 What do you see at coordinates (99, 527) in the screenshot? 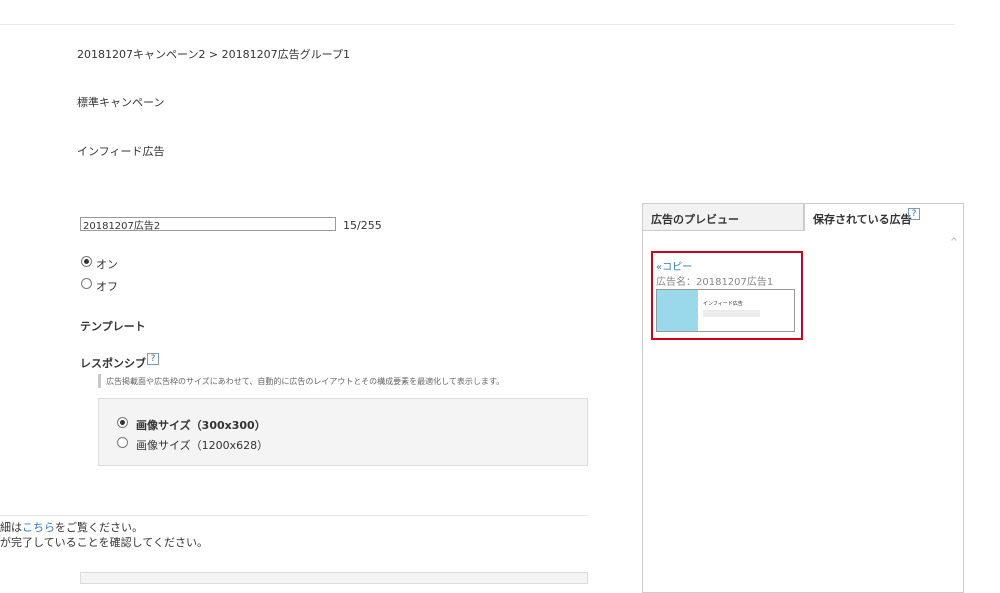
I see `notice-suffix: をご覧ください。` at bounding box center [99, 527].